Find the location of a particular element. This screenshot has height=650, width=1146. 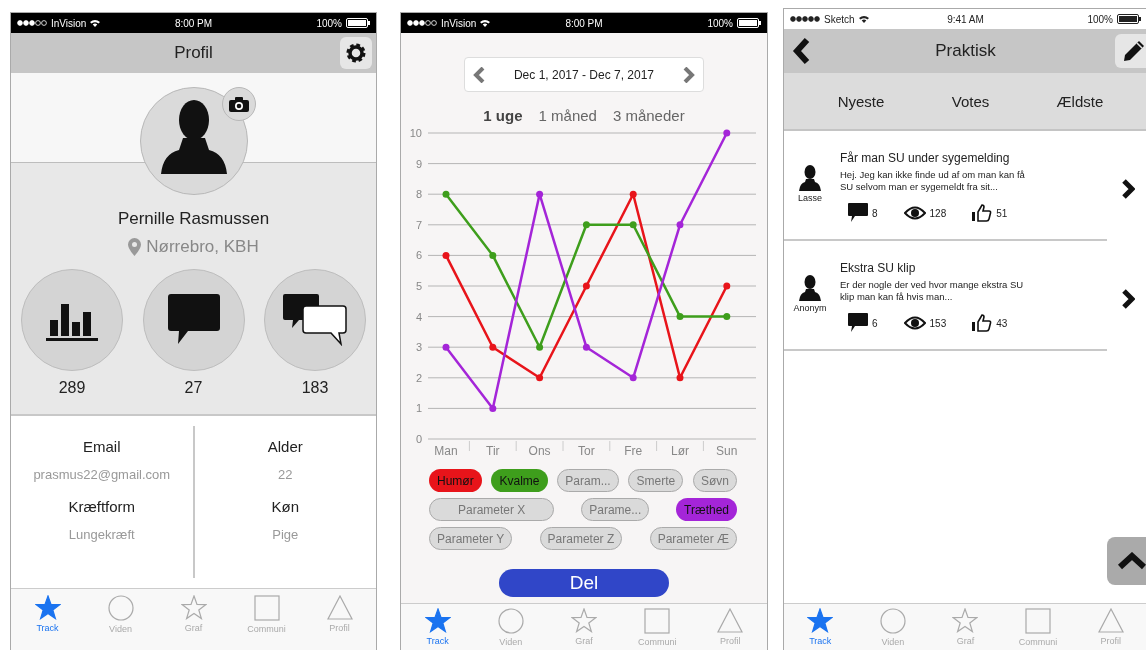

y-axis-label: 8 is located at coordinates (418, 194).